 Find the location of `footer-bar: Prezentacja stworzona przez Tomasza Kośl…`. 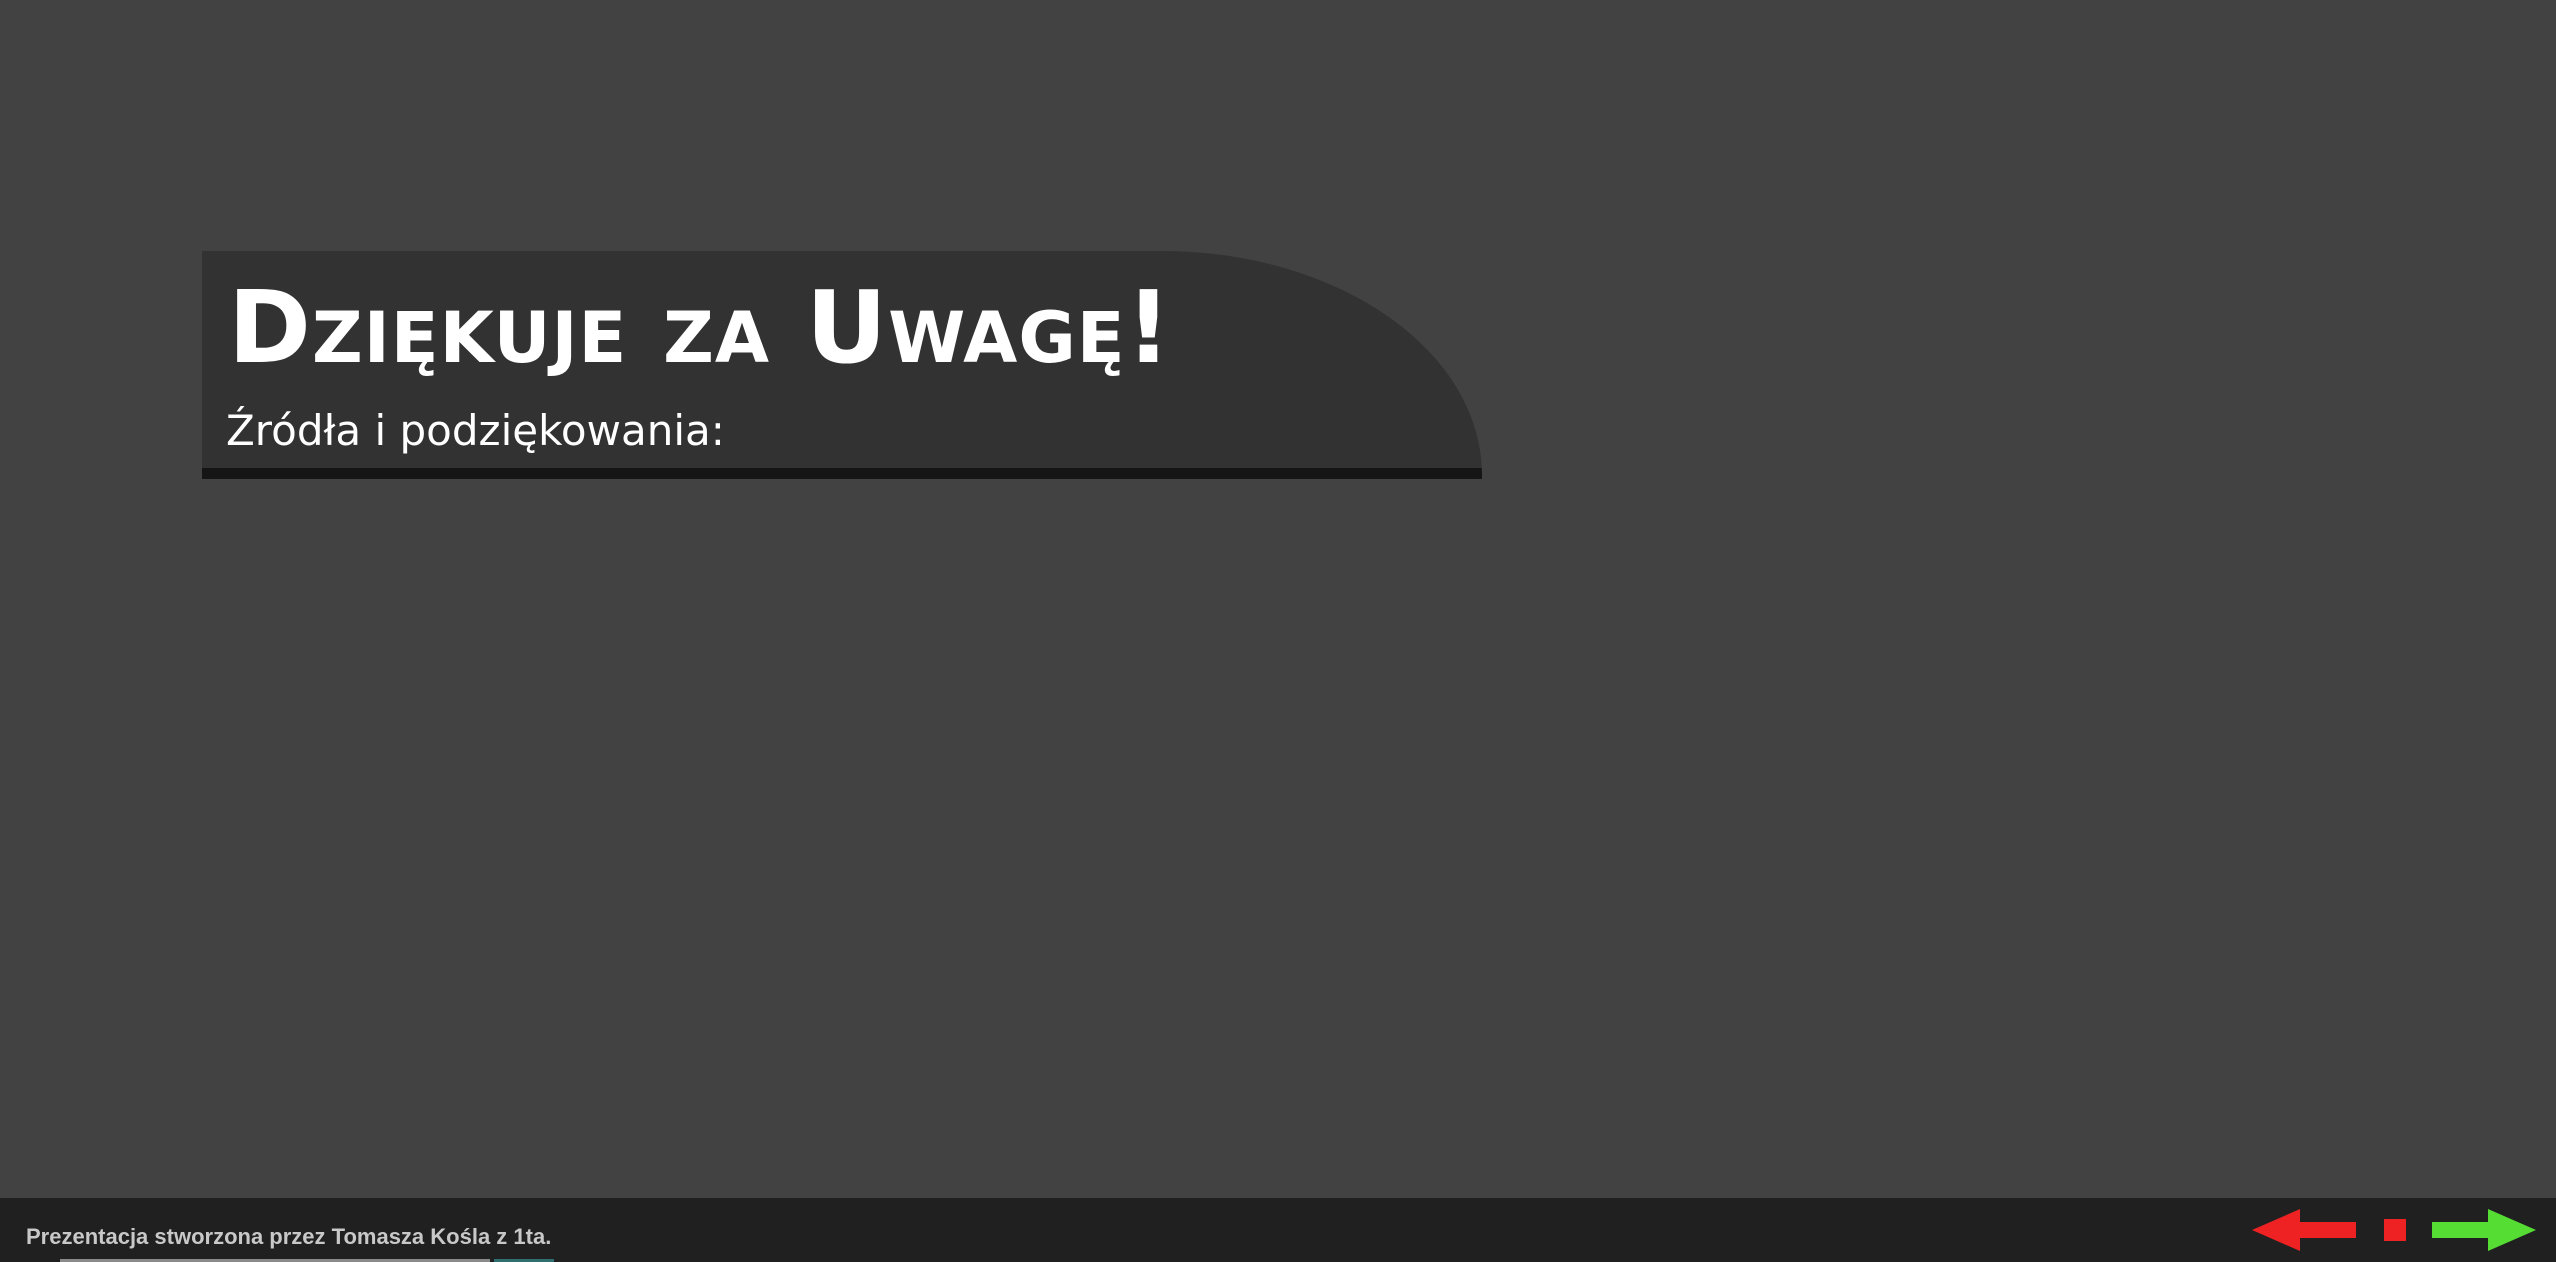

footer-bar: Prezentacja stworzona przez Tomasza Kośl… is located at coordinates (1278, 1230).